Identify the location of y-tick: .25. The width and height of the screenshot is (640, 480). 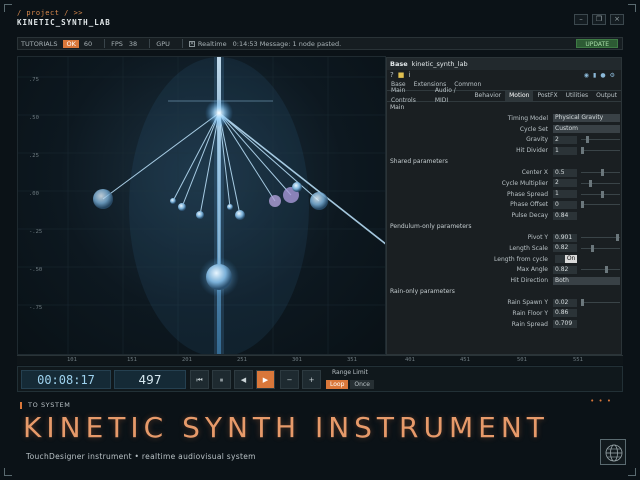
(34, 156).